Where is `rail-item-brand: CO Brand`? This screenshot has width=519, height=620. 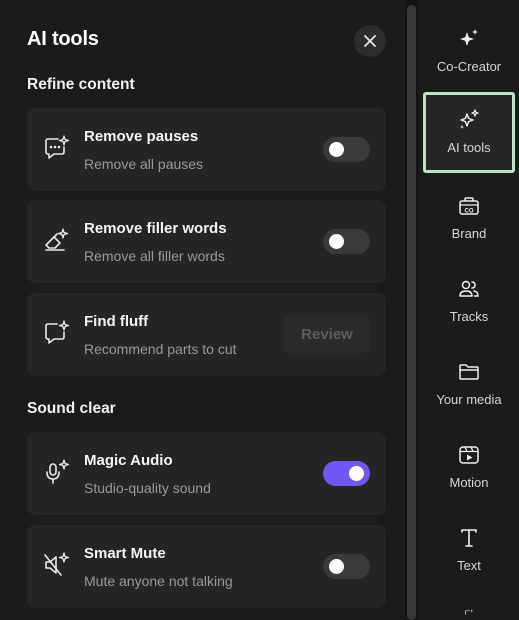 rail-item-brand: CO Brand is located at coordinates (469, 220).